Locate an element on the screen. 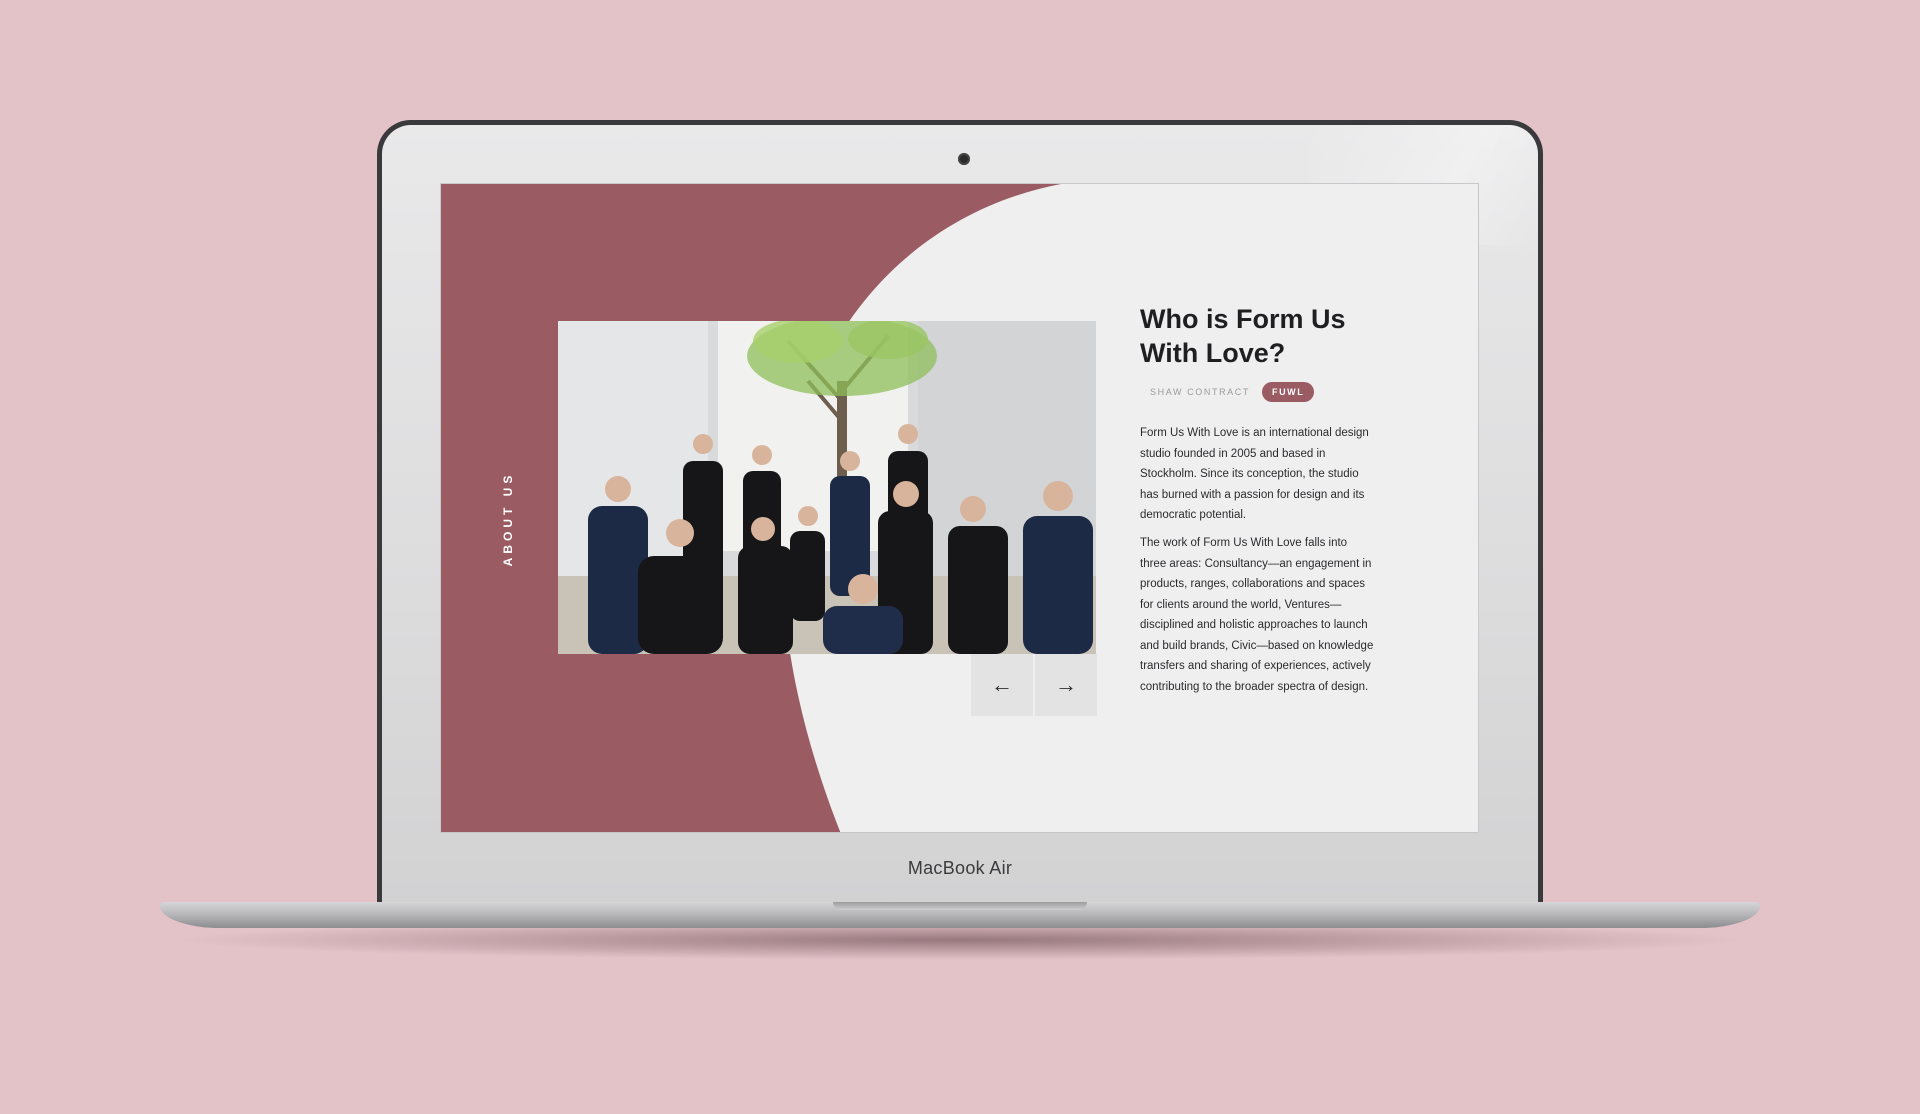  section-label-about-us: ABOUT US is located at coordinates (508, 519).